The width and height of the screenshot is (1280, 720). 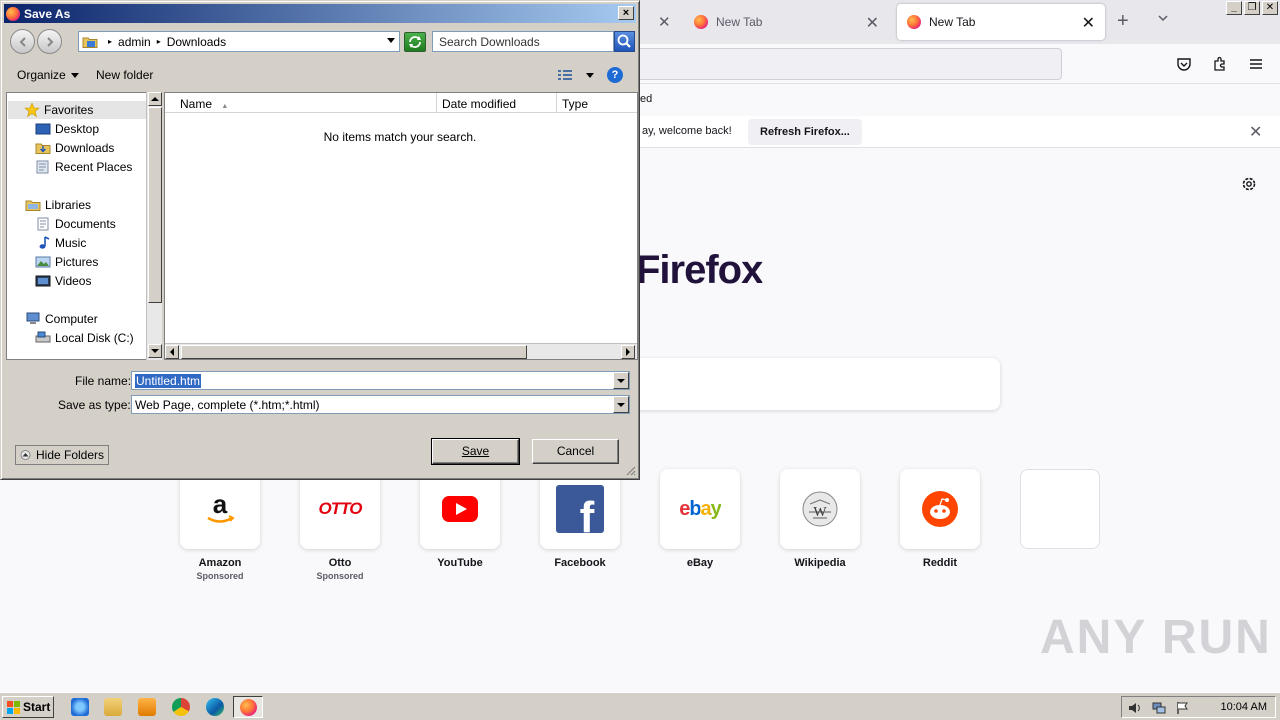 I want to click on shortcut-wikipedia: W Wikipedia, so click(x=820, y=519).